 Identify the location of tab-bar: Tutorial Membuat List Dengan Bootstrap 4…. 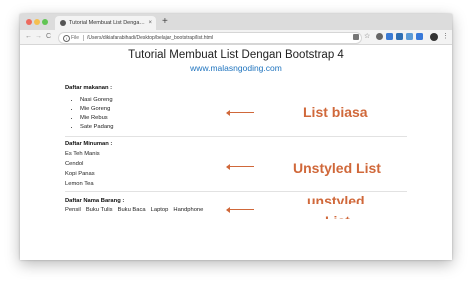
(236, 22).